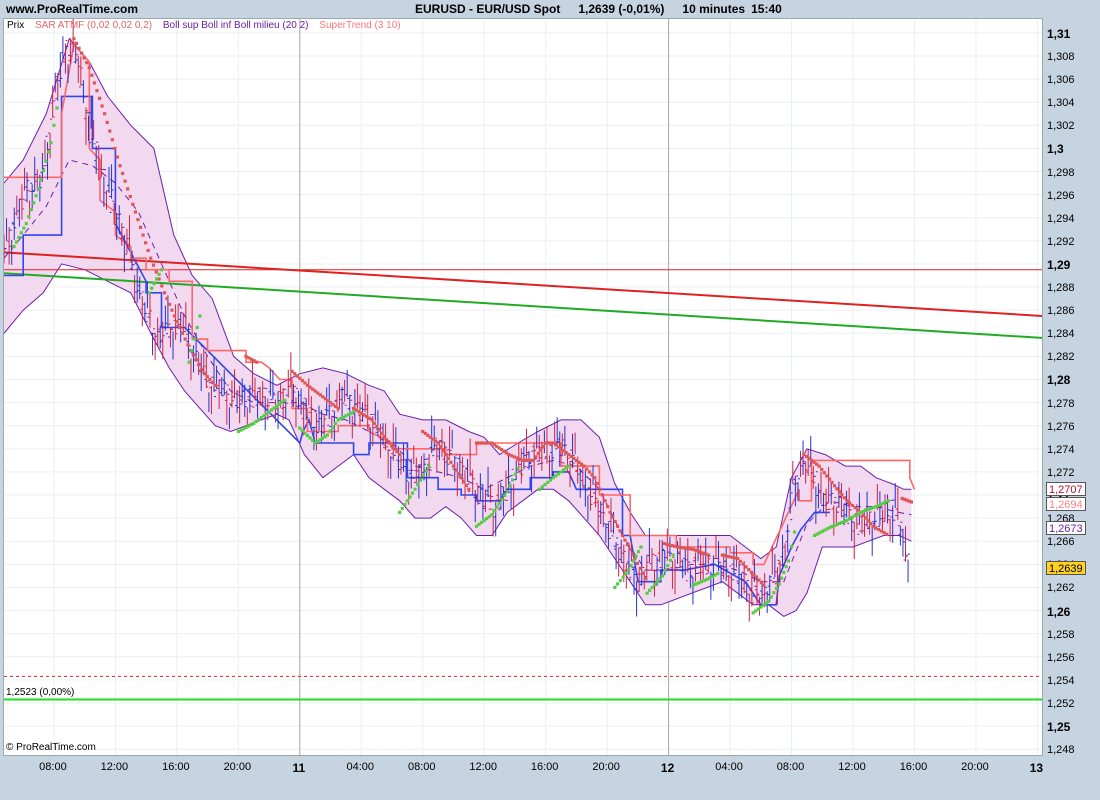  Describe the element at coordinates (1061, 172) in the screenshot. I see `y-tick-label: 1,298` at that location.